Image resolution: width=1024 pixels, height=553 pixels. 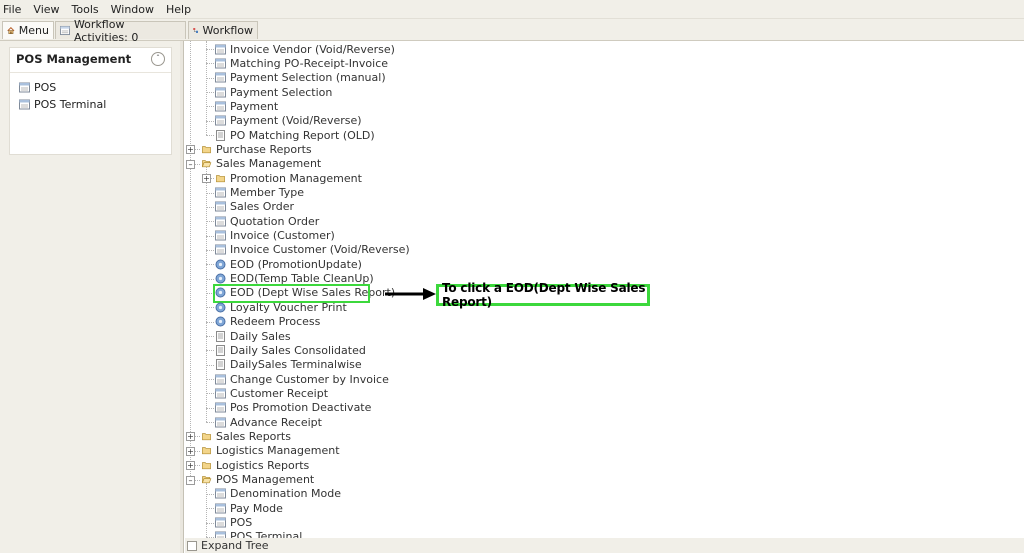 I want to click on menu-window: Window, so click(x=134, y=9).